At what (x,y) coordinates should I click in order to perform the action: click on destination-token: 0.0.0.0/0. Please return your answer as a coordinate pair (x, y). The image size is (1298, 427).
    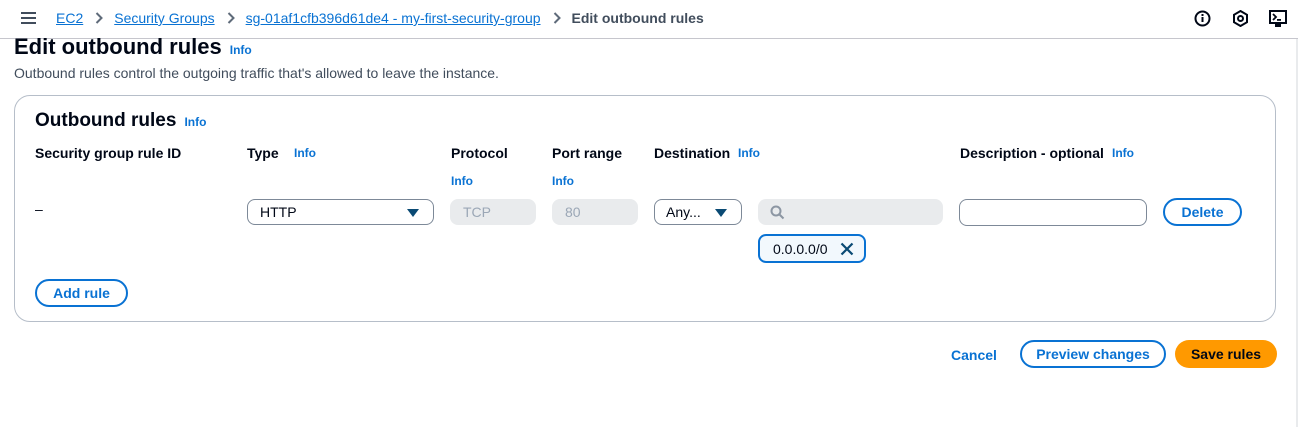
    Looking at the image, I should click on (812, 248).